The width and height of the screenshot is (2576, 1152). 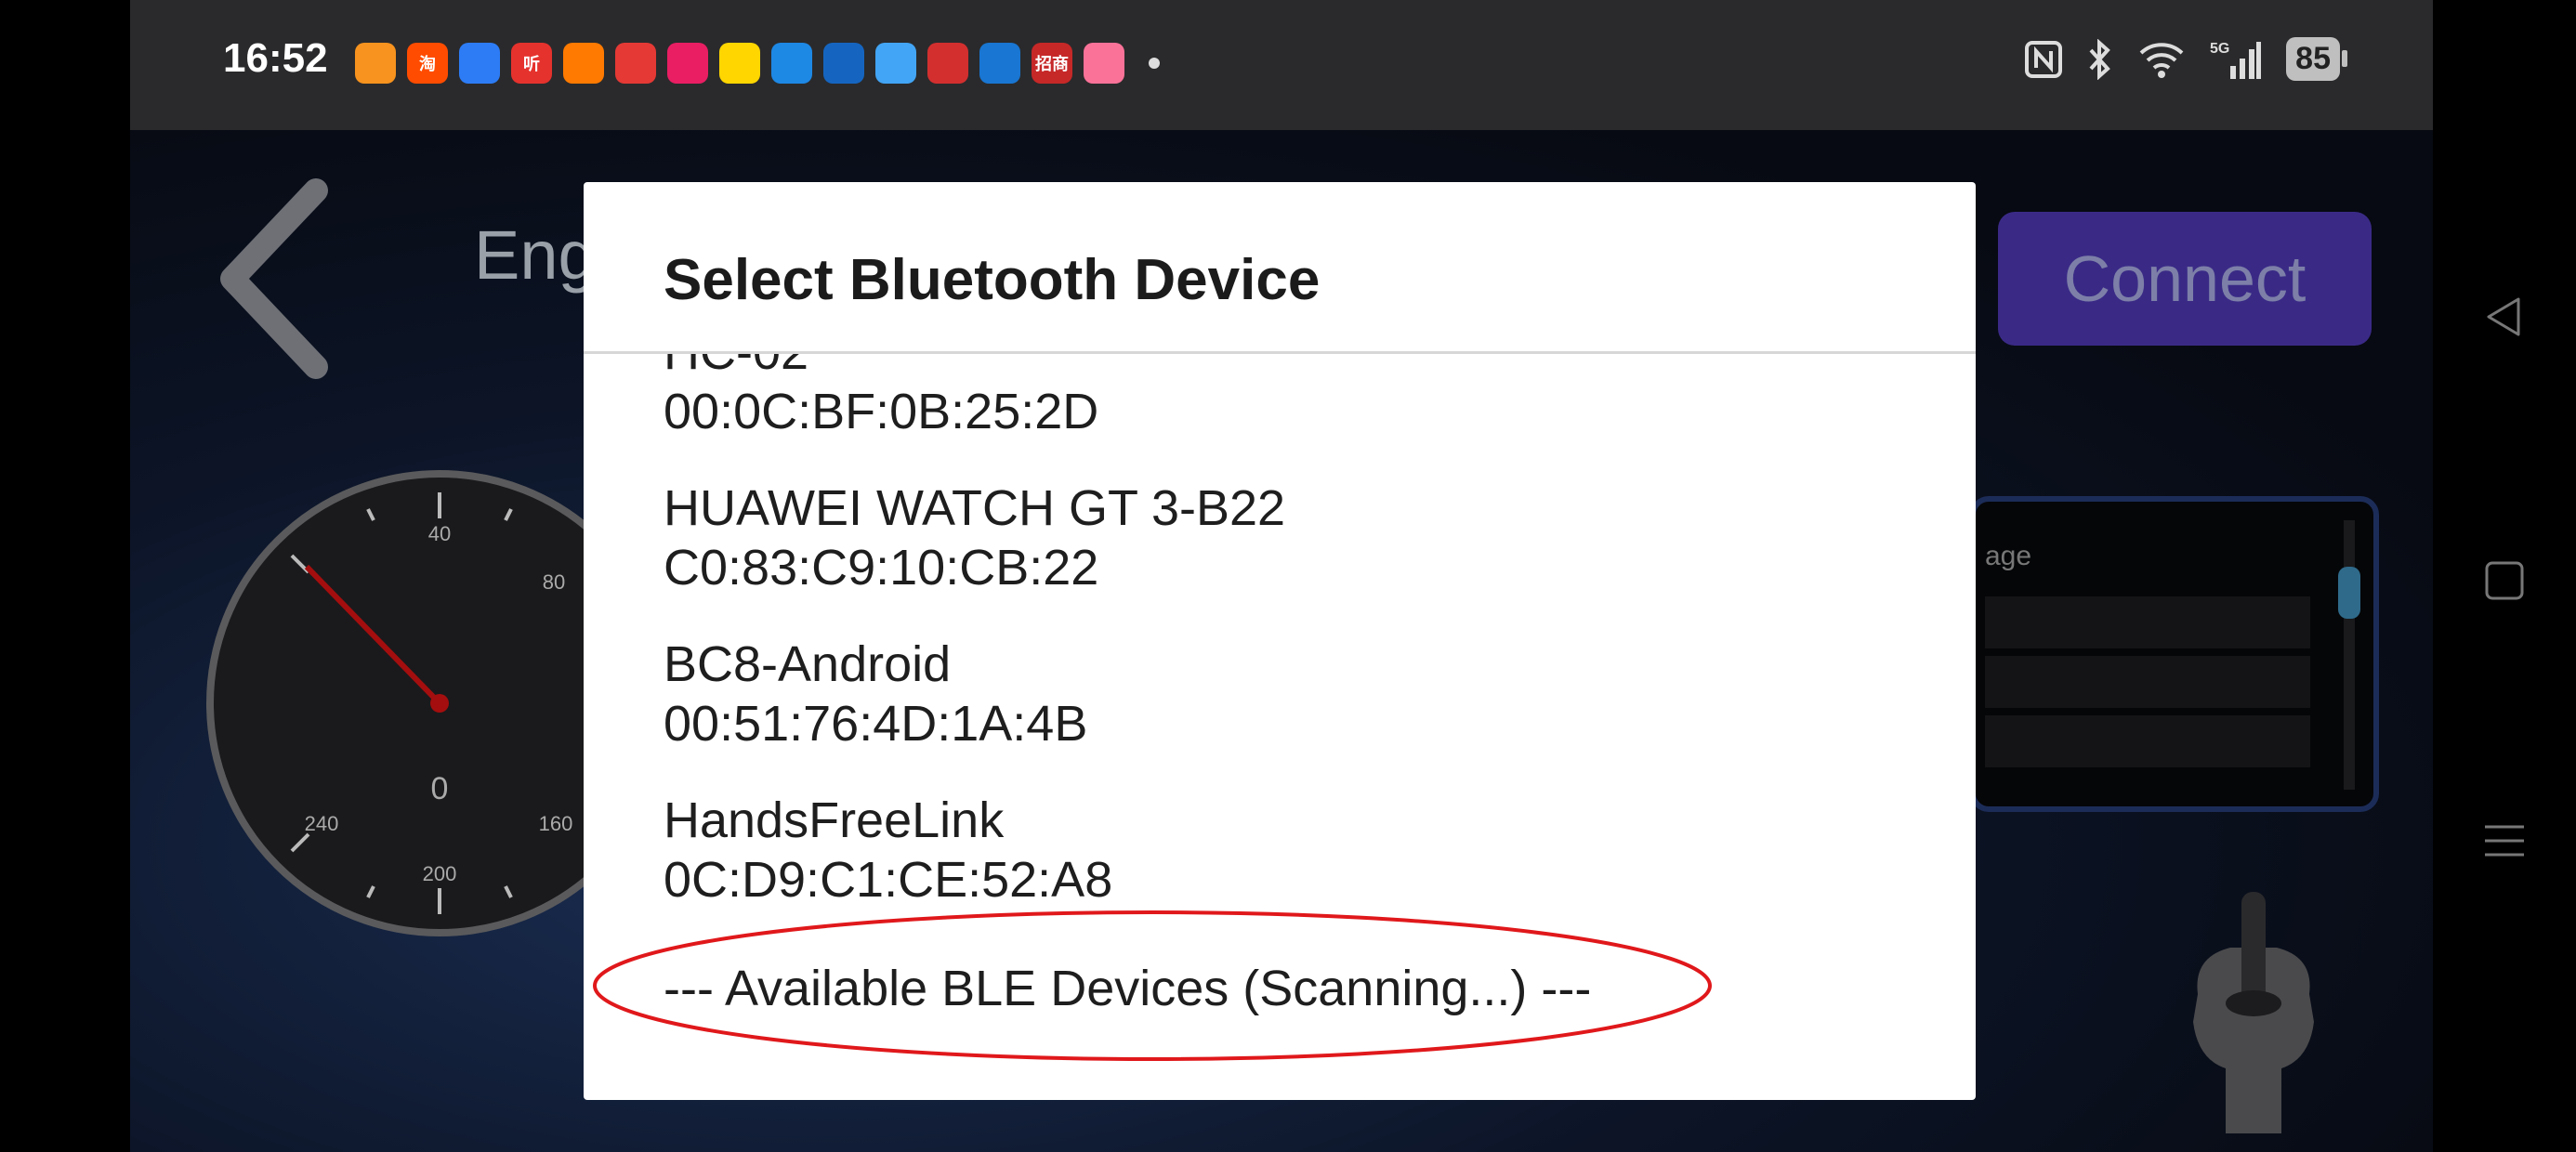 What do you see at coordinates (275, 58) in the screenshot?
I see `status-clock: 16:52` at bounding box center [275, 58].